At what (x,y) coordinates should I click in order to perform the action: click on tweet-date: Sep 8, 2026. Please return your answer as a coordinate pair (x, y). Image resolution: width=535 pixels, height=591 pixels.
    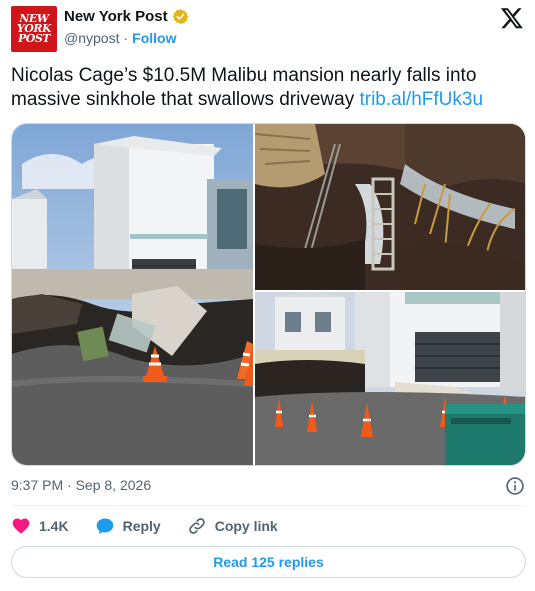
    Looking at the image, I should click on (113, 485).